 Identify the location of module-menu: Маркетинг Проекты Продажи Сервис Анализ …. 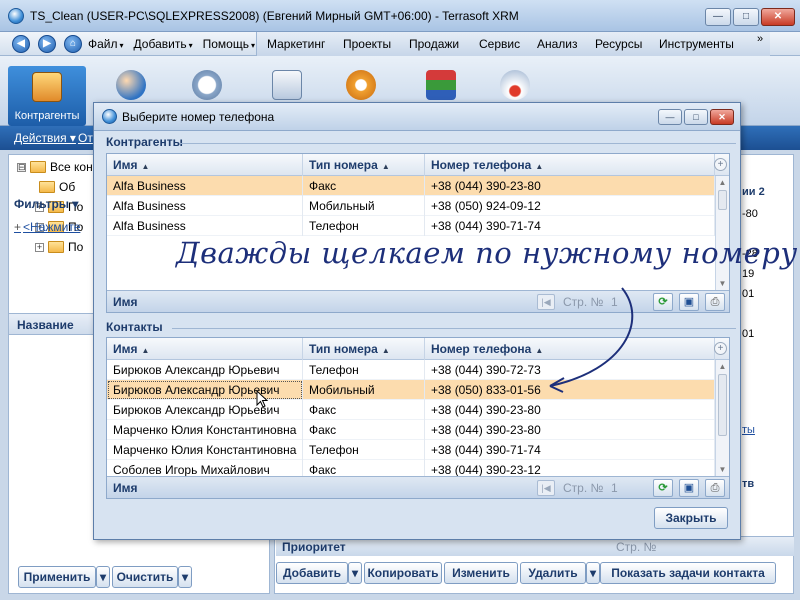
(513, 44).